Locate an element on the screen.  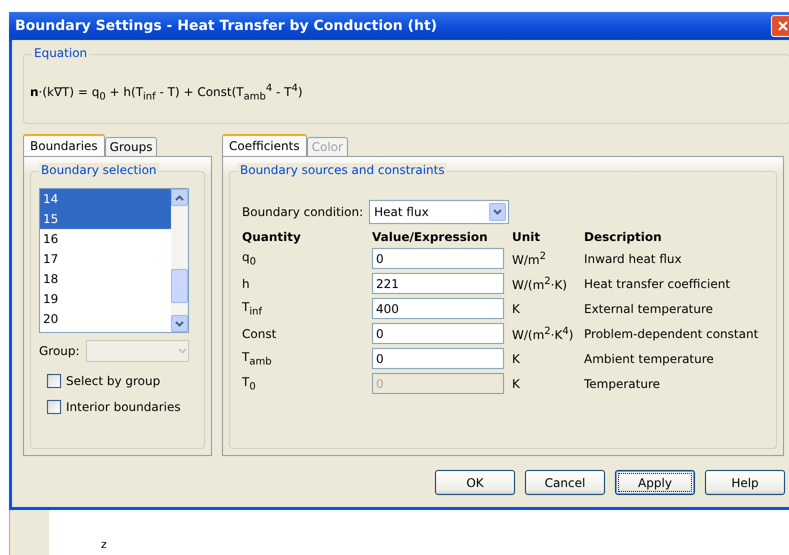
condition-label: Boundary condition: is located at coordinates (303, 212).